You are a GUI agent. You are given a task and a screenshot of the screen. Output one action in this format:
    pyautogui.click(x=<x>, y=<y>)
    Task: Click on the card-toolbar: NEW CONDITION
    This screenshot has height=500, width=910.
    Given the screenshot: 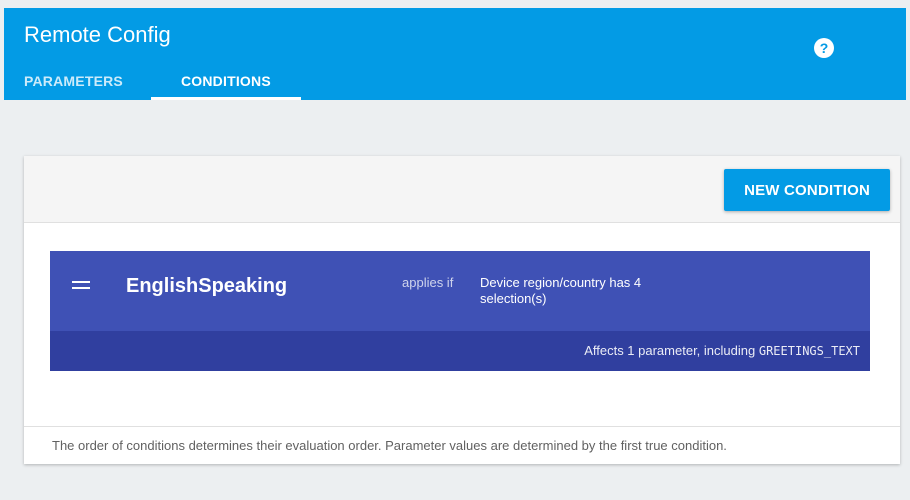 What is the action you would take?
    pyautogui.click(x=462, y=189)
    